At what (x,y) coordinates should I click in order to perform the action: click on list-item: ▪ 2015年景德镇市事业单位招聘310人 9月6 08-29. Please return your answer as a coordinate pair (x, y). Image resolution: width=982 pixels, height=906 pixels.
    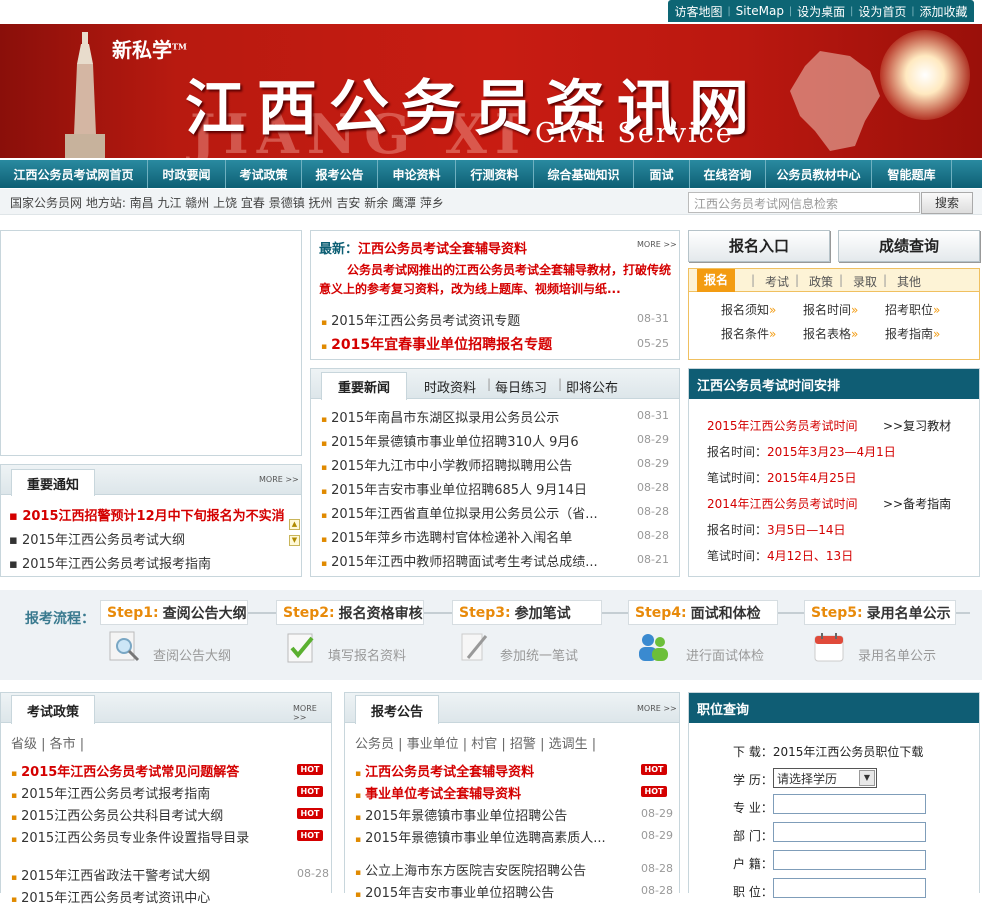
    Looking at the image, I should click on (496, 440).